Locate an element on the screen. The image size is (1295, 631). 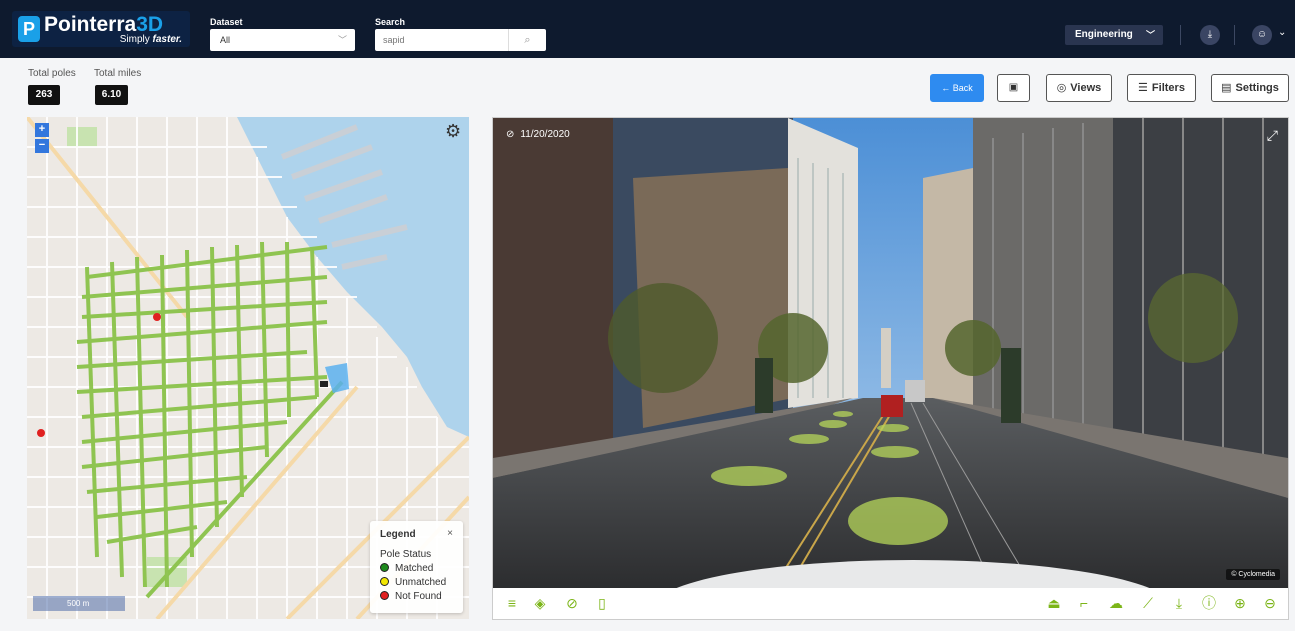
tagline-emphasis: faster. is located at coordinates (167, 39).